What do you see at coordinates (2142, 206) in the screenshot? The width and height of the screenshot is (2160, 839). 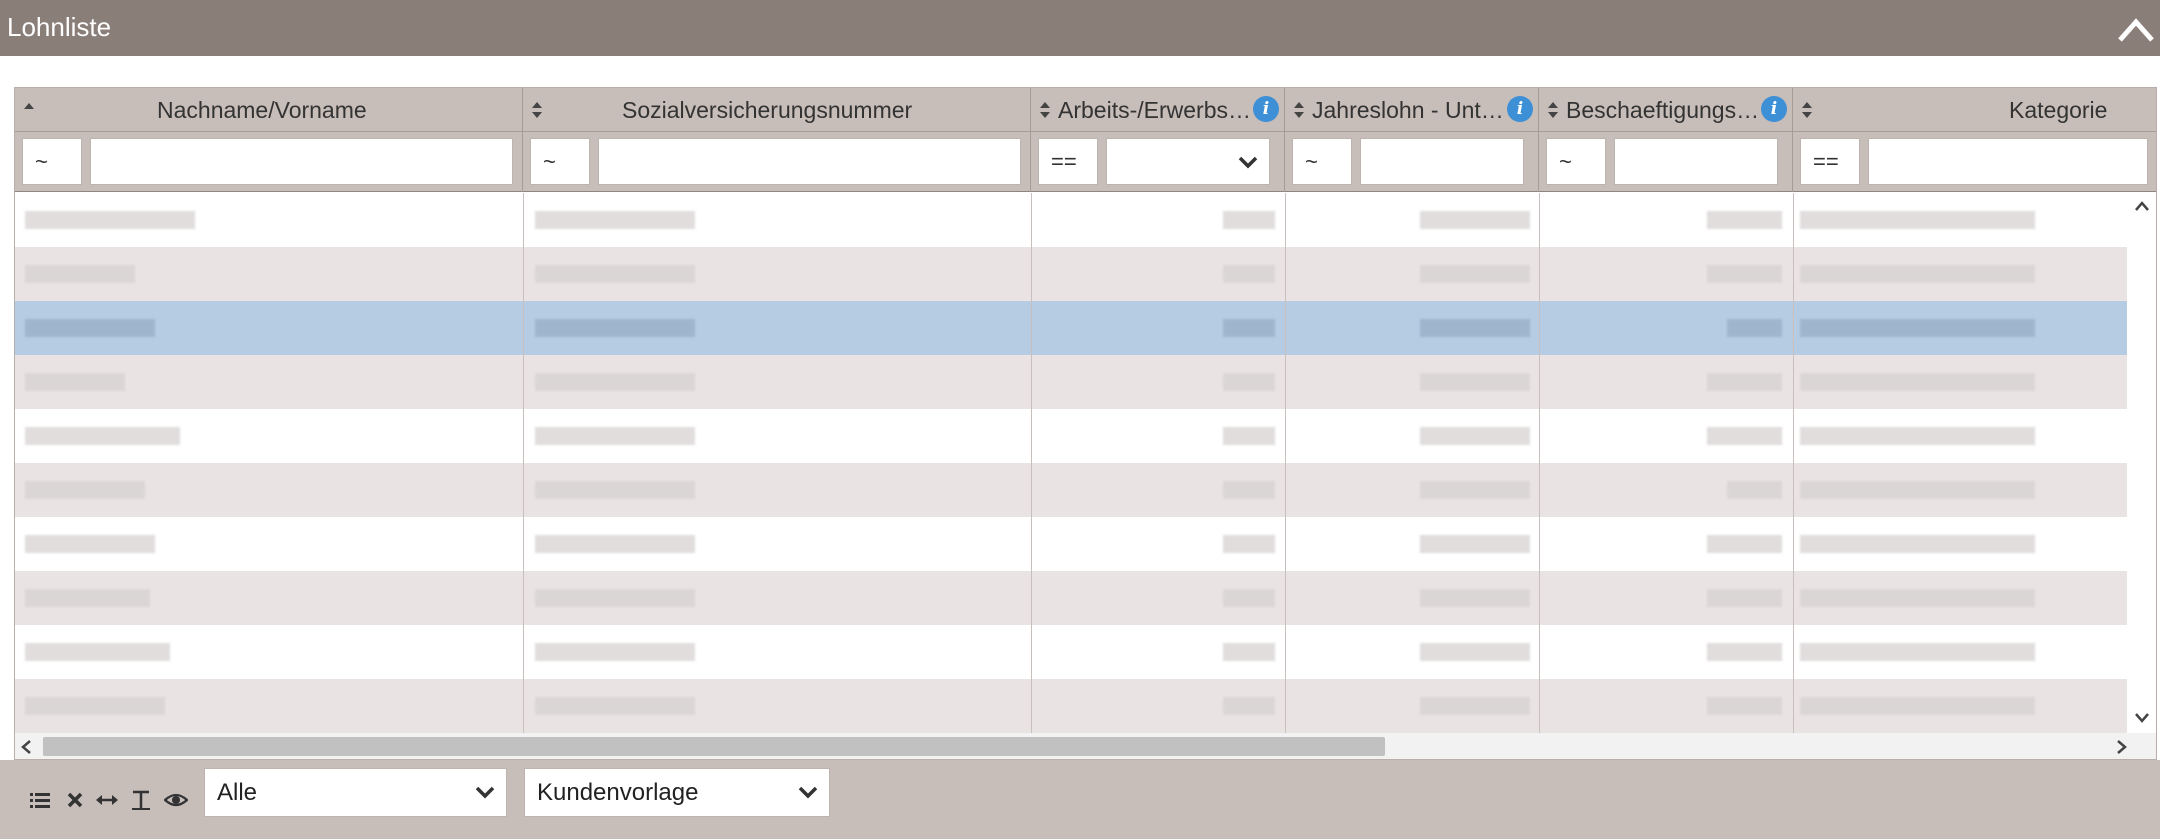 I see `scroll-up-icon` at bounding box center [2142, 206].